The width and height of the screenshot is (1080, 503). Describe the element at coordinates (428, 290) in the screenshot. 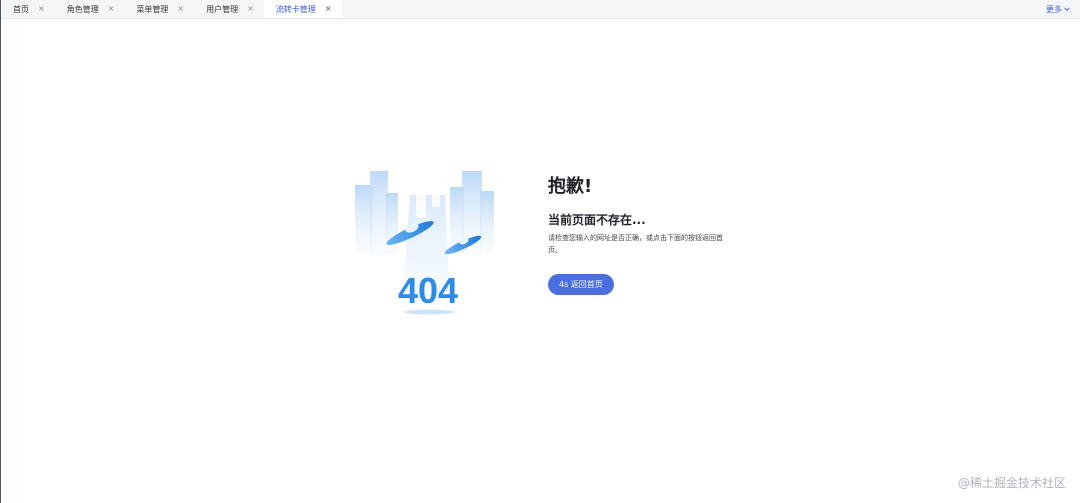

I see `error-code: 404` at that location.